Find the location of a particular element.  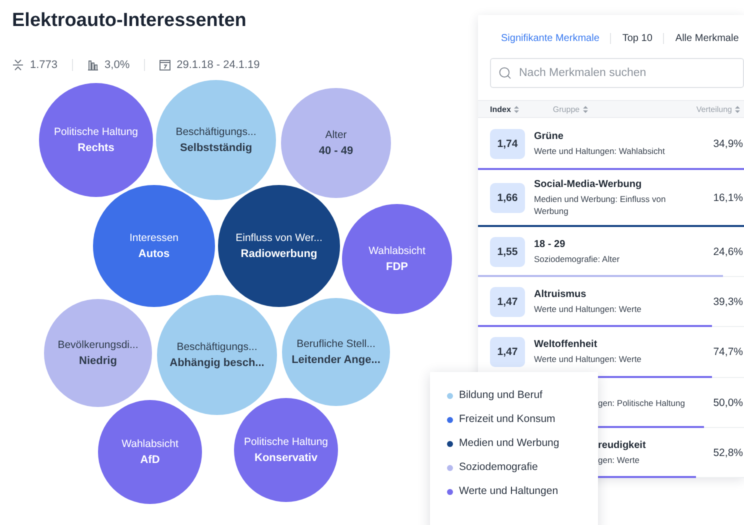

feature-group: Medien und Werbung: Einfluss von Werbung is located at coordinates (604, 205).